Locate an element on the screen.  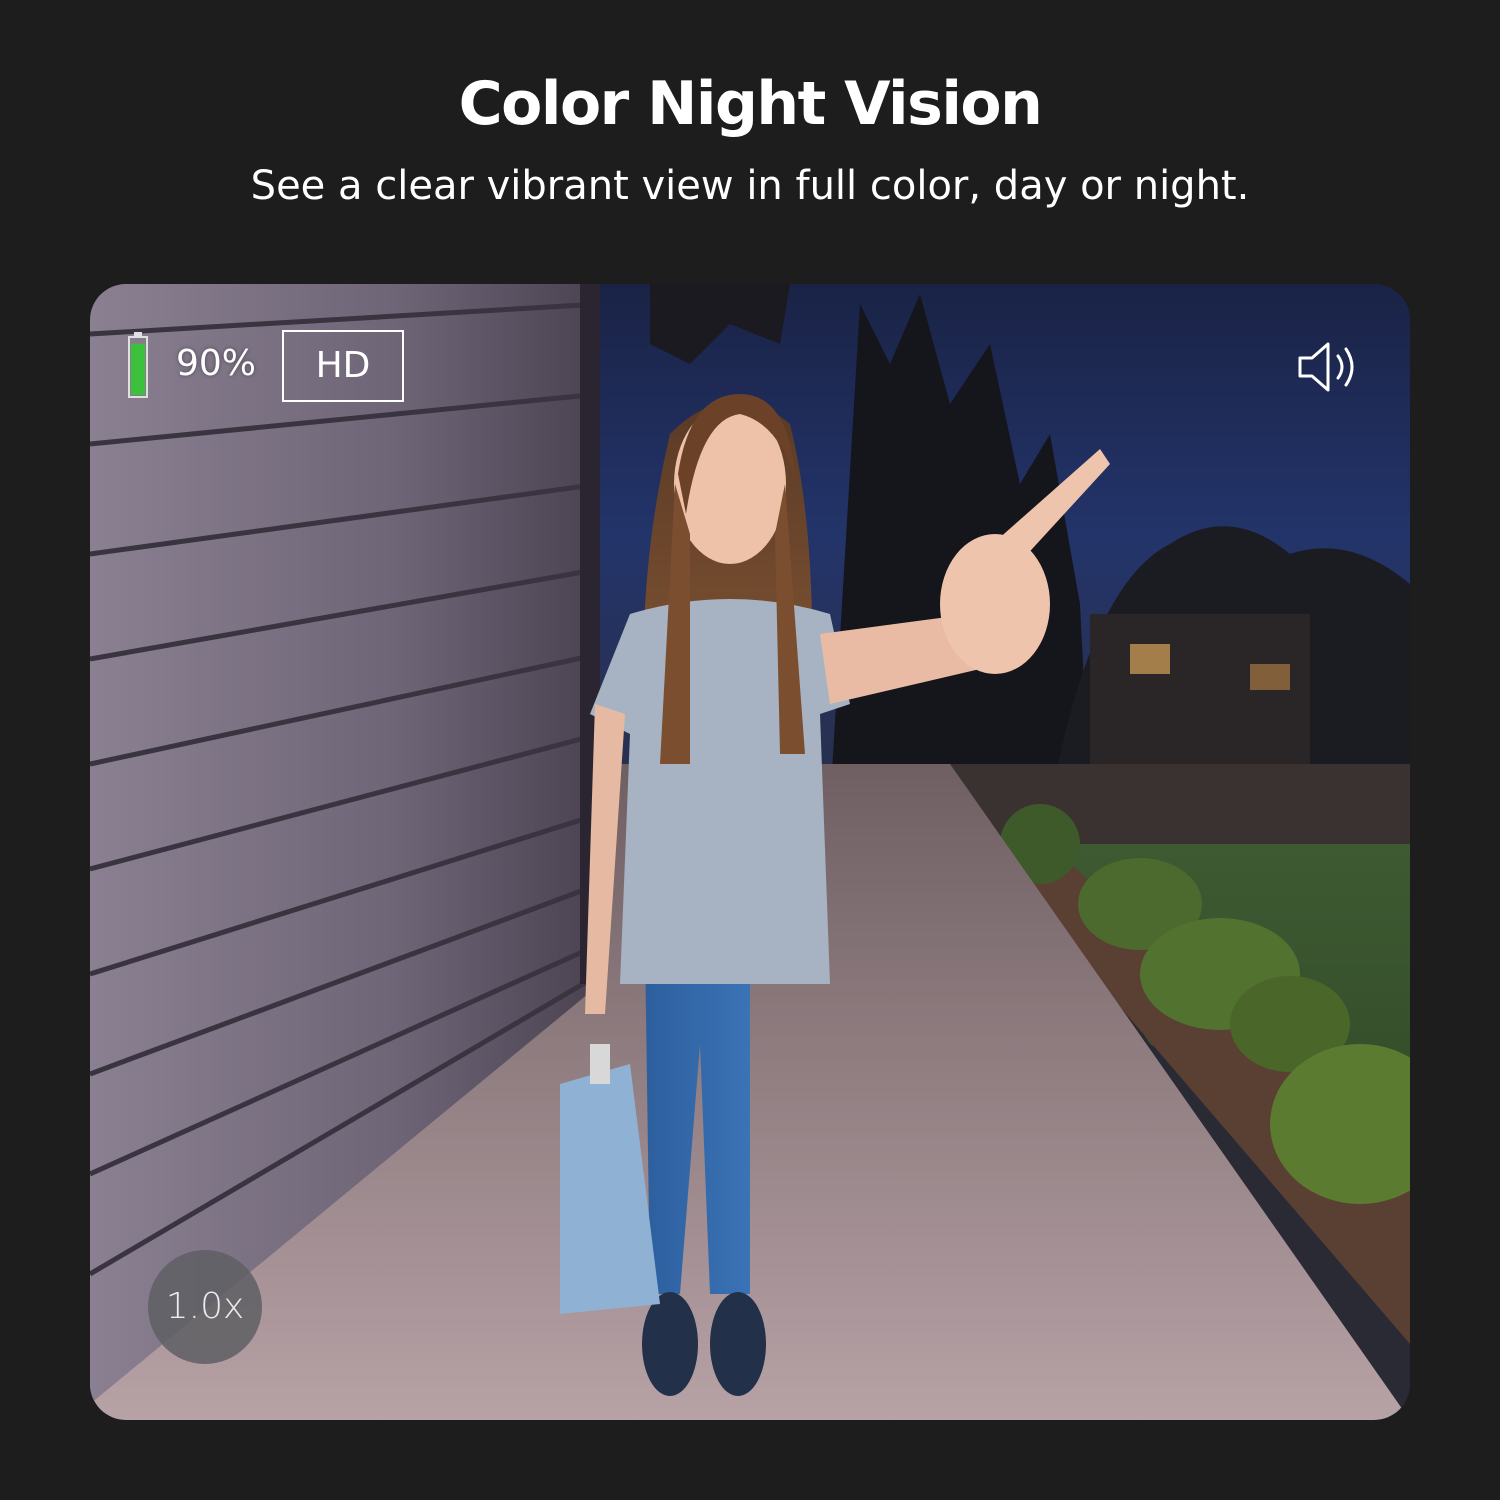
speaker-volume-icon is located at coordinates (1331, 367).